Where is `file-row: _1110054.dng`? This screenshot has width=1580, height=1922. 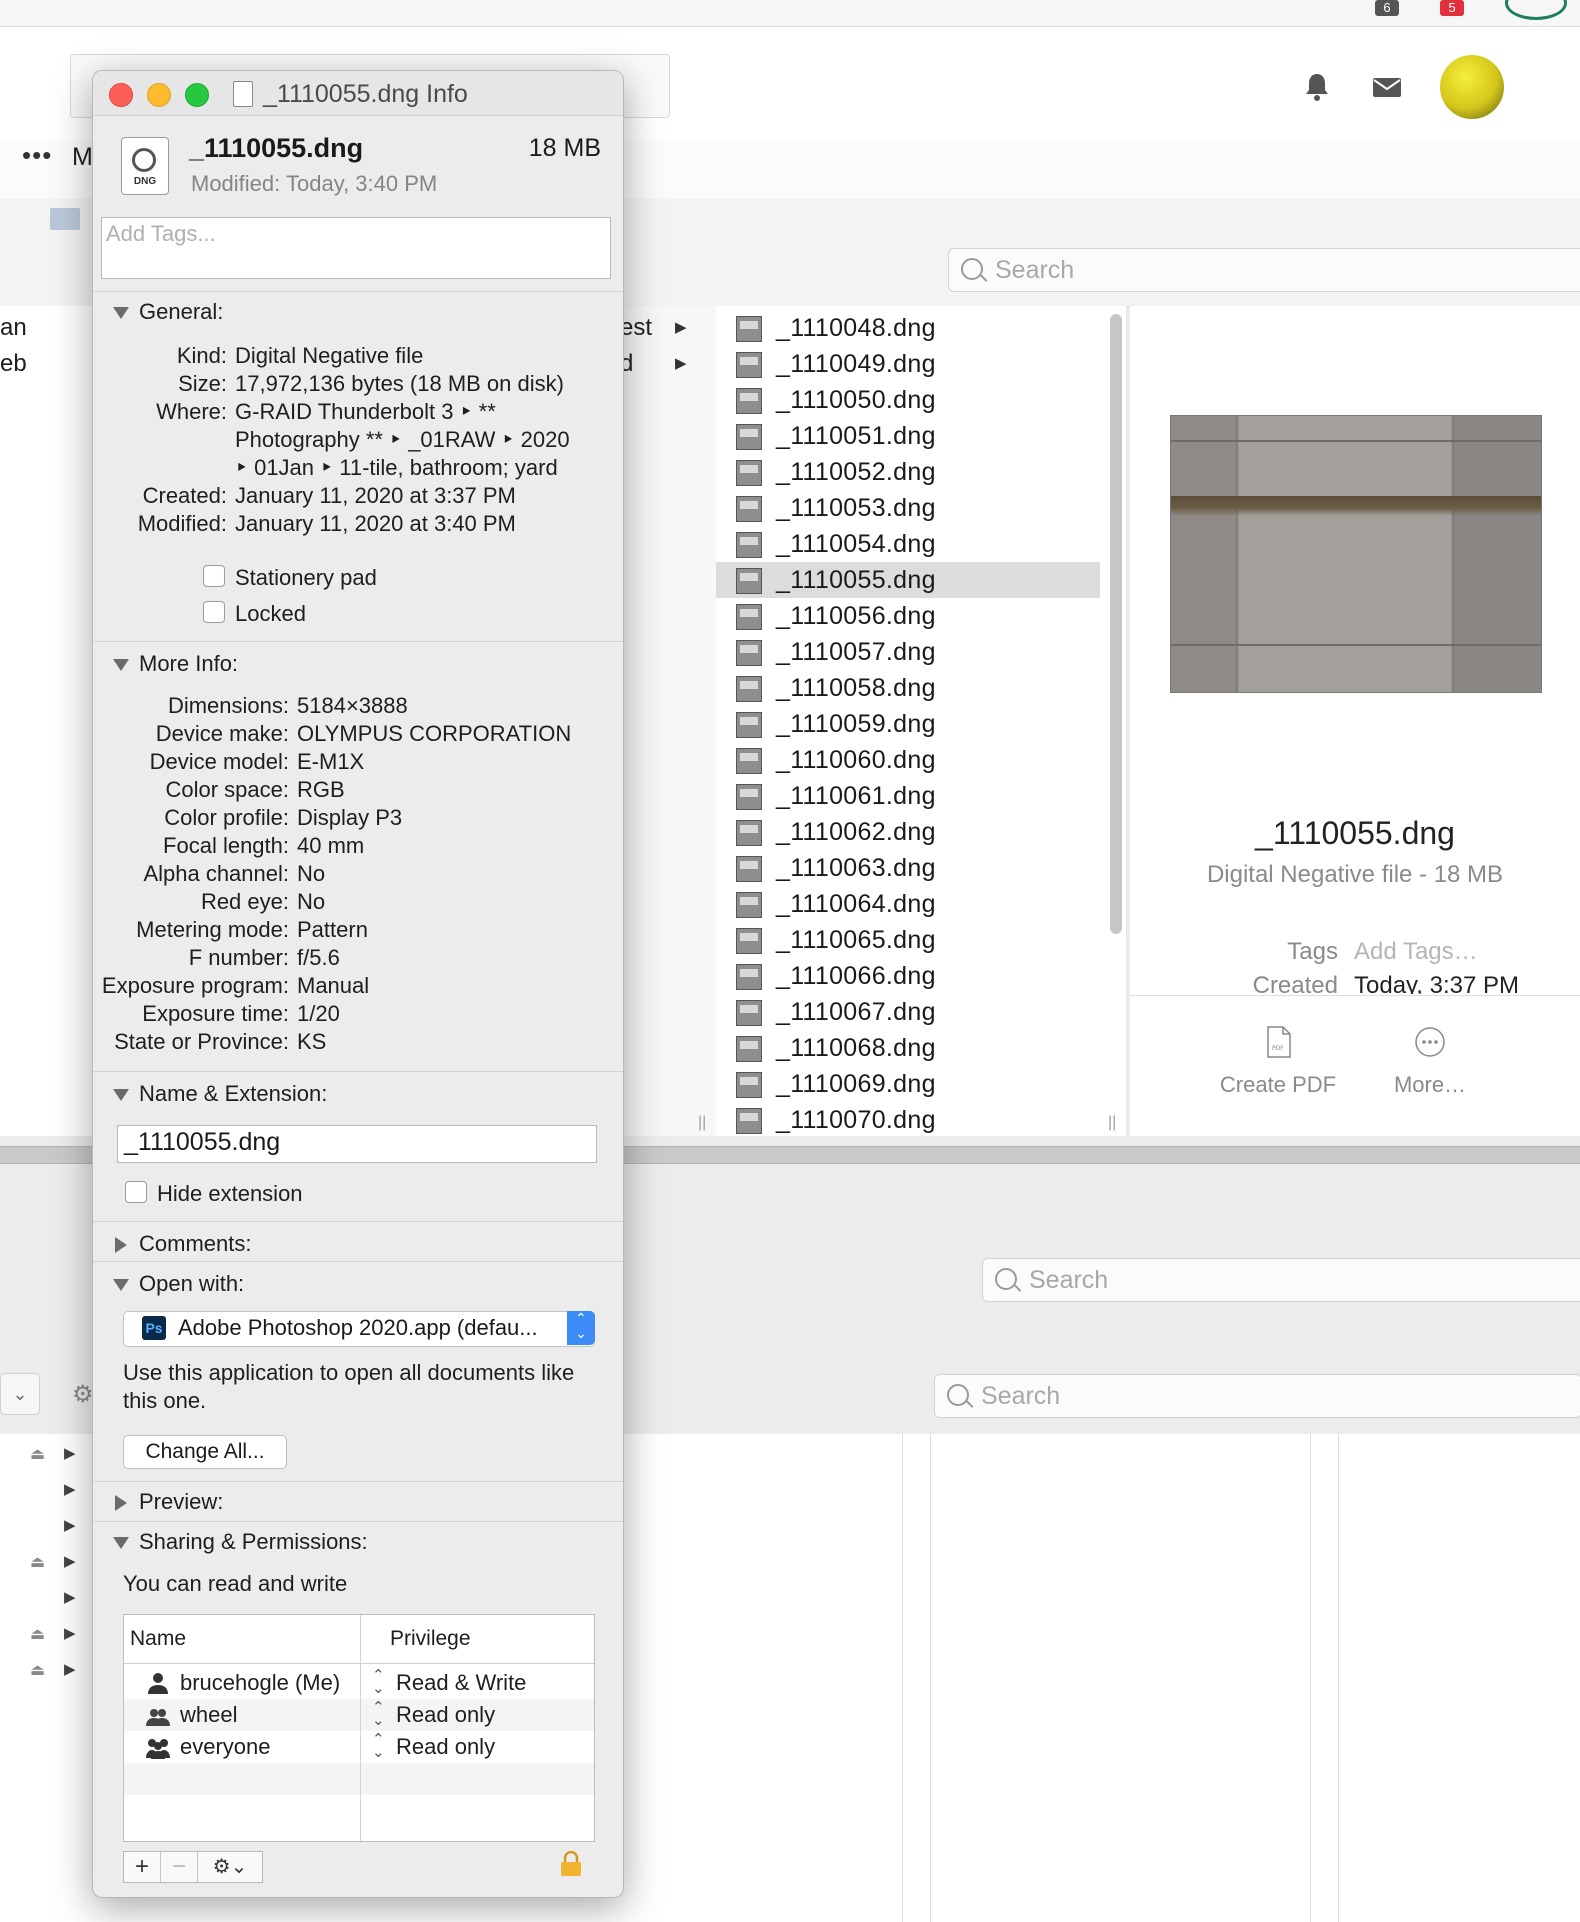
file-row: _1110054.dng is located at coordinates (908, 544).